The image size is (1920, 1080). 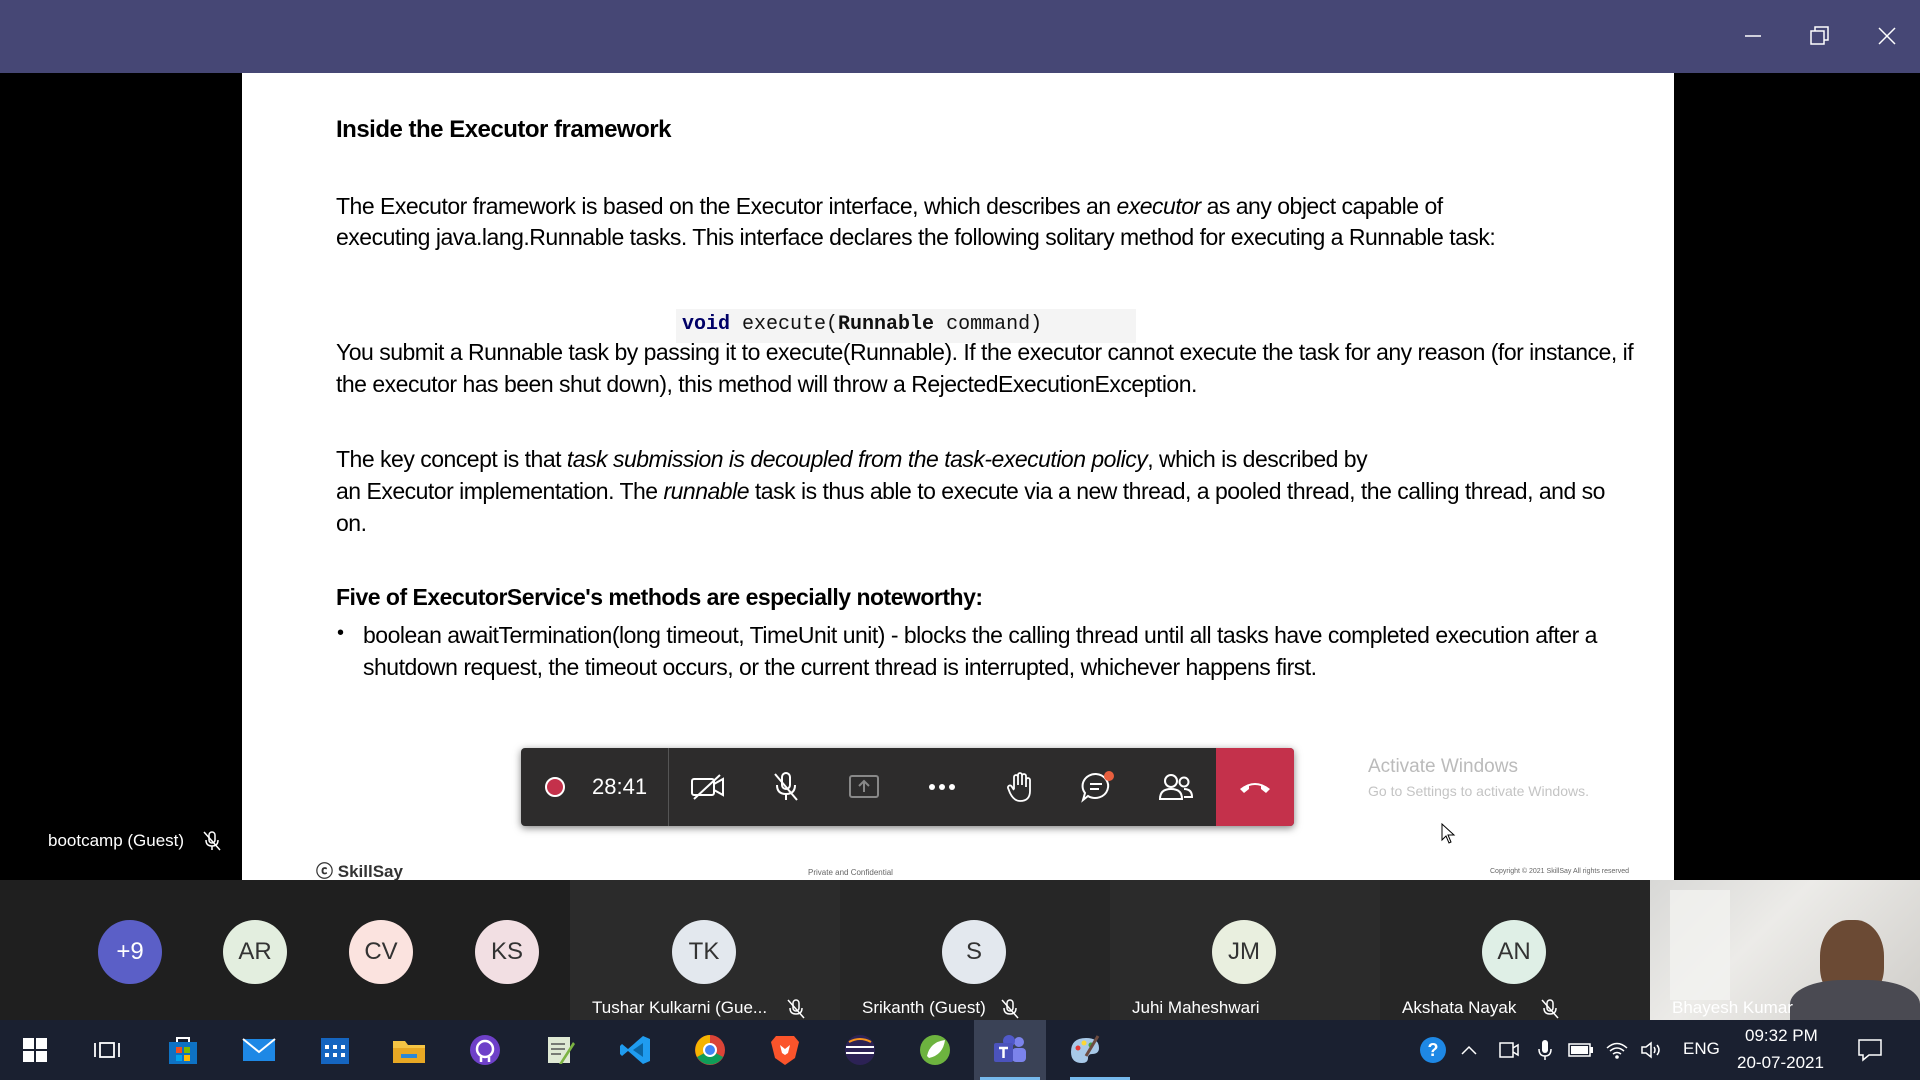 What do you see at coordinates (259, 1050) in the screenshot?
I see `mail-icon` at bounding box center [259, 1050].